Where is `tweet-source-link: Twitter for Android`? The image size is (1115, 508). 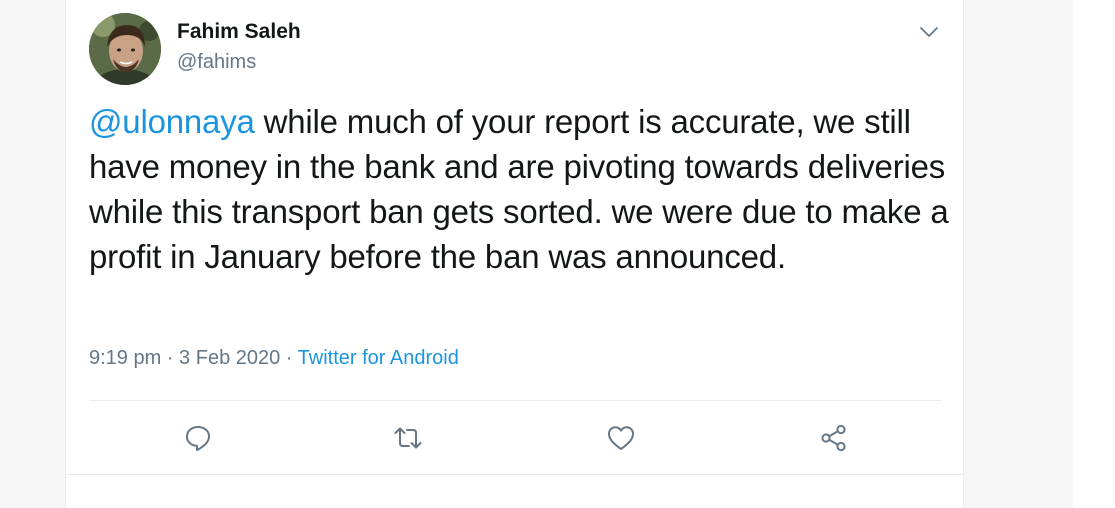 tweet-source-link: Twitter for Android is located at coordinates (378, 358).